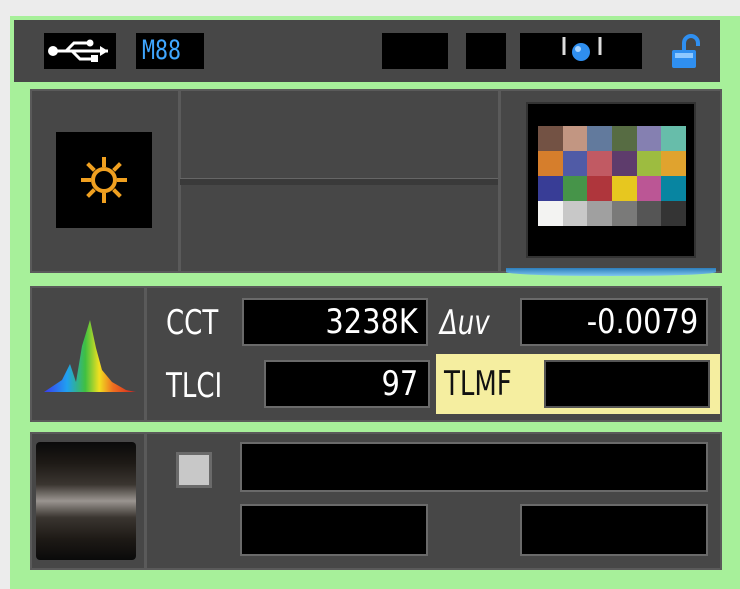  What do you see at coordinates (80, 51) in the screenshot?
I see `usb-icon` at bounding box center [80, 51].